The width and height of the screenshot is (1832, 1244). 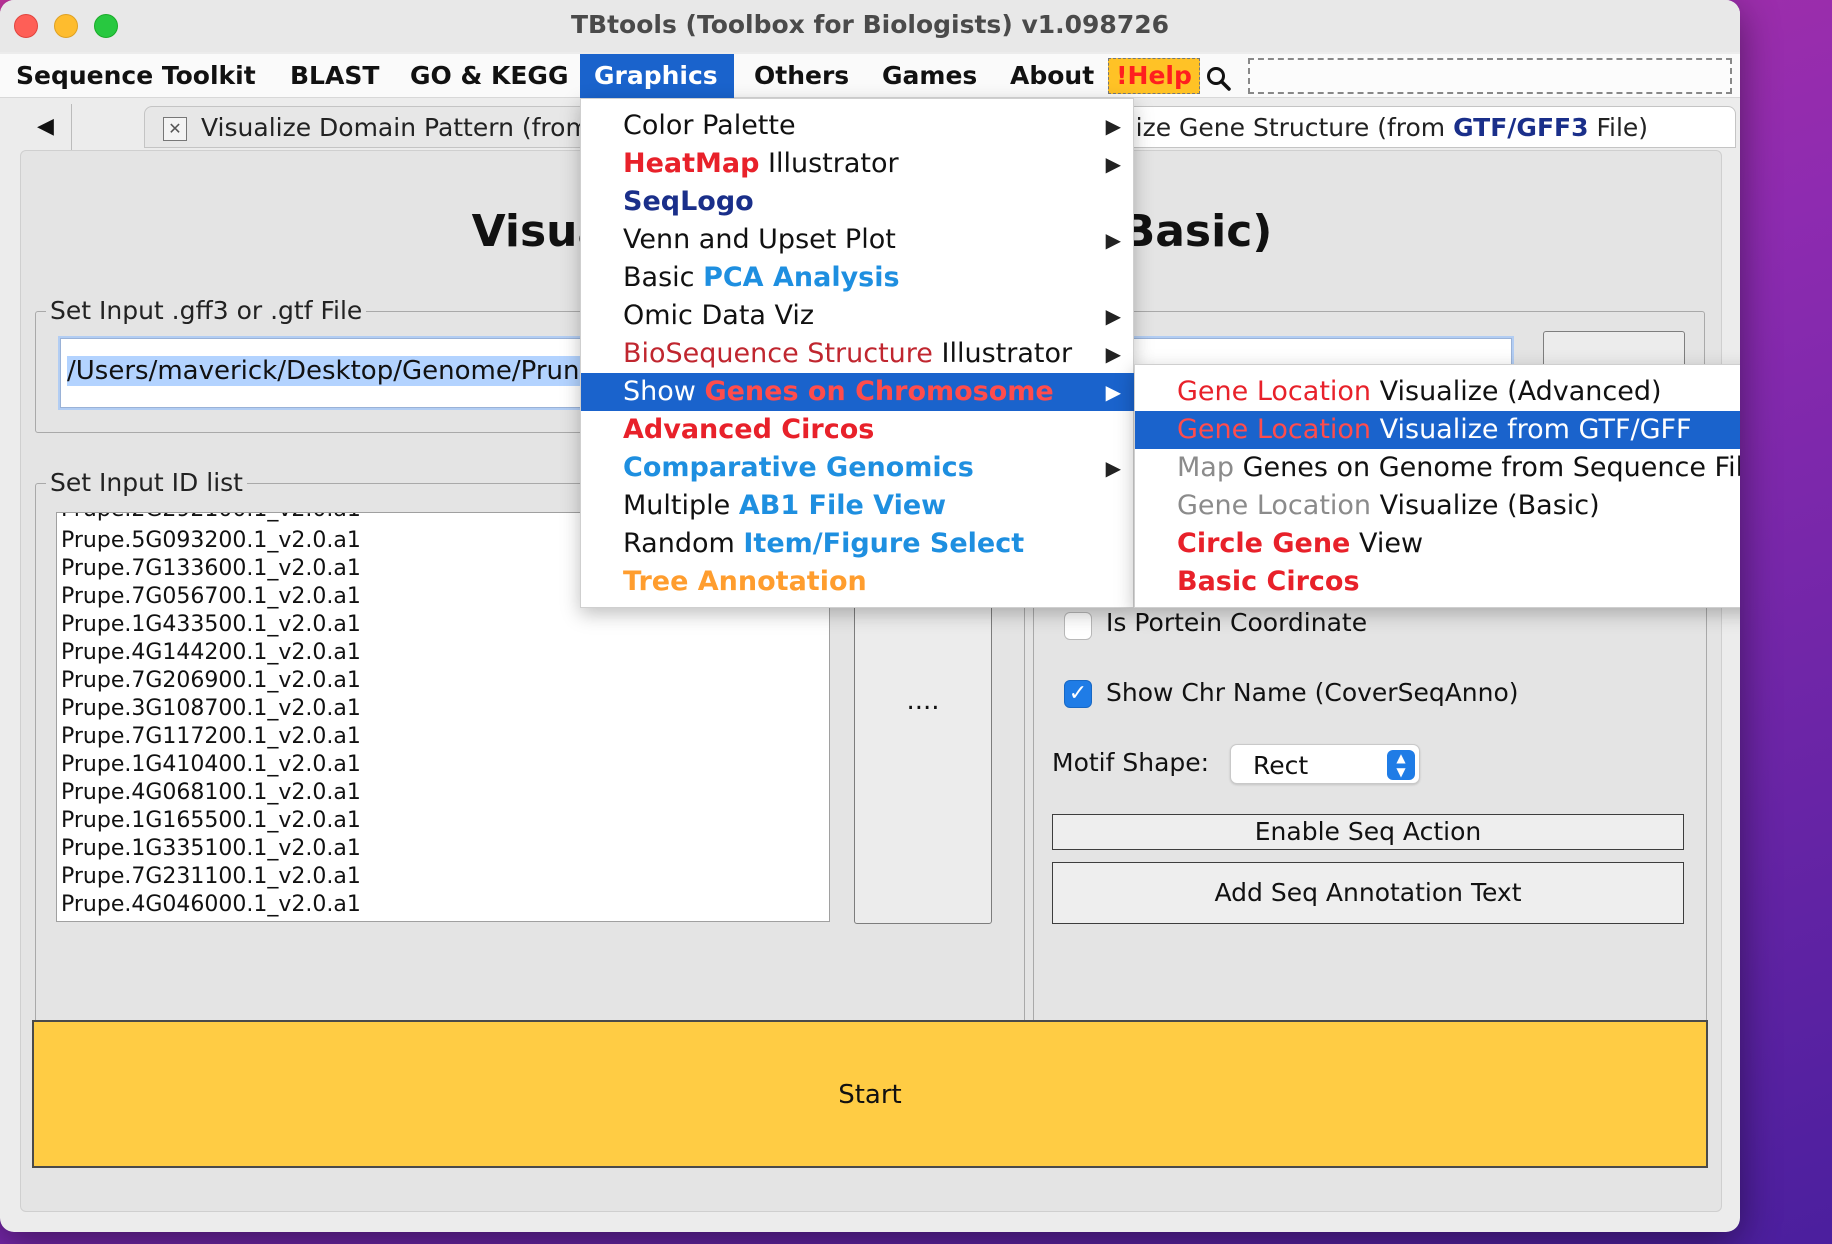 What do you see at coordinates (801, 76) in the screenshot?
I see `menu-others: Others` at bounding box center [801, 76].